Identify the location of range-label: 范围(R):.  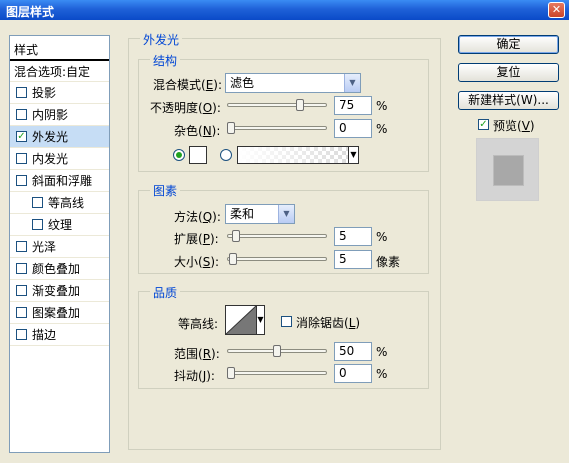
(197, 354).